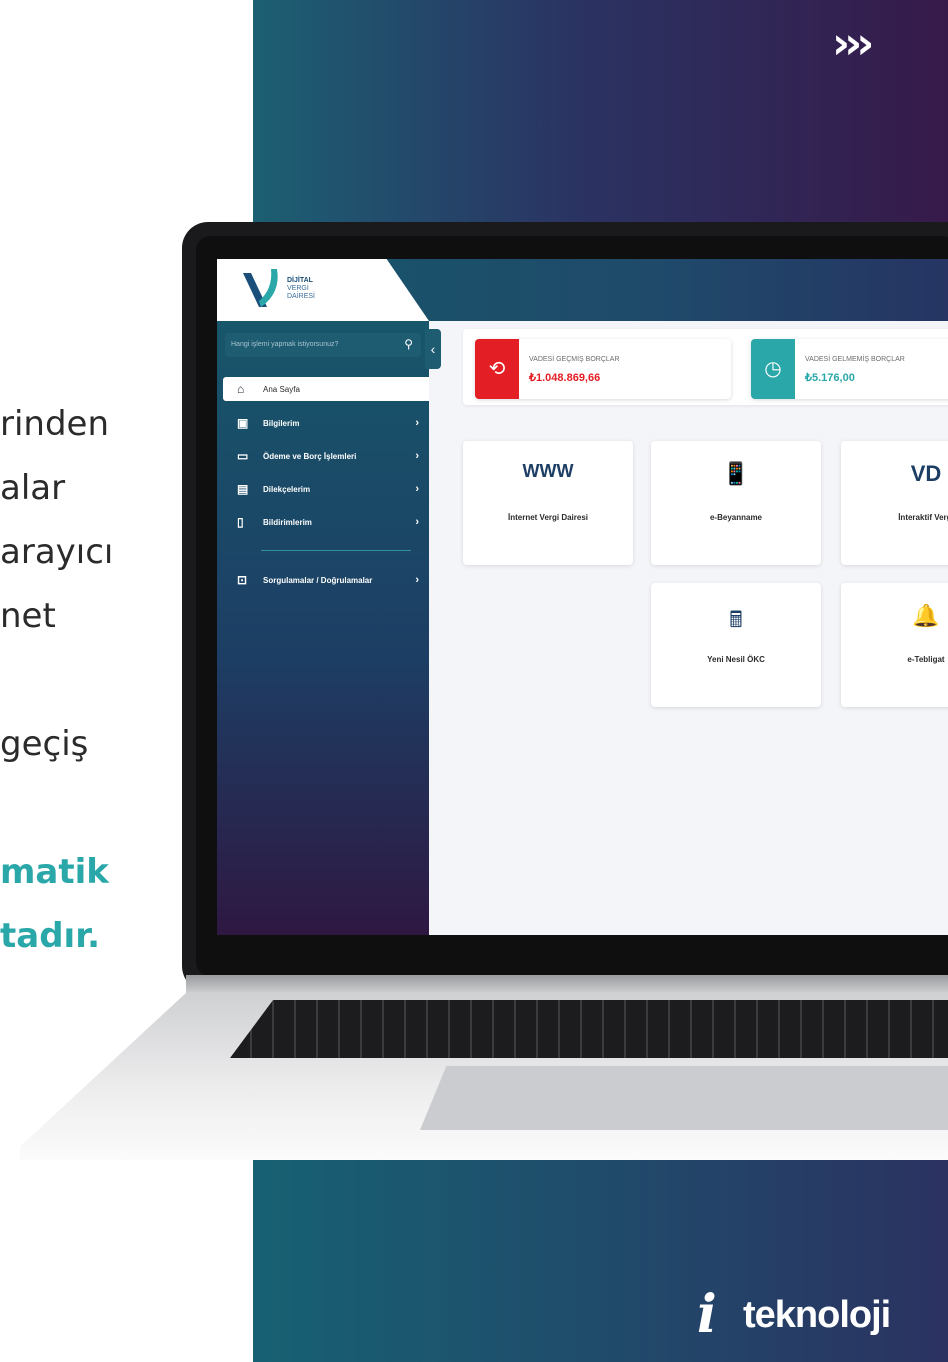 The image size is (948, 1362). What do you see at coordinates (926, 473) in the screenshot?
I see `vd-logo-icon: VD` at bounding box center [926, 473].